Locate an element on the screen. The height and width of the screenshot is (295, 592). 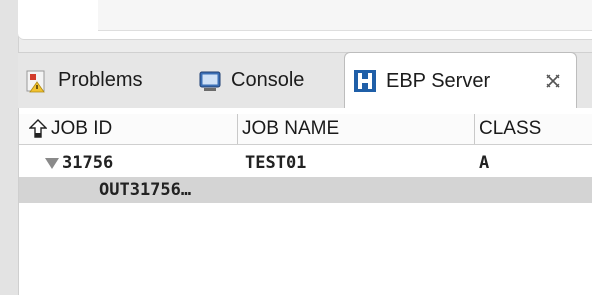
editor-area is located at coordinates (305, 20).